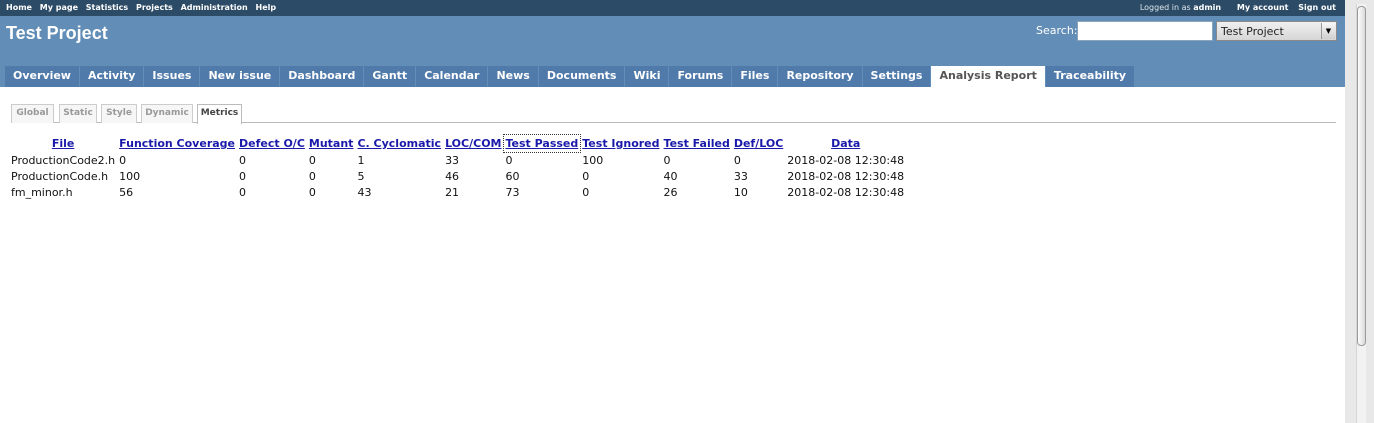 The image size is (1374, 423). I want to click on report-subtabs: Global Static Style Dynamic Metrics, so click(673, 114).